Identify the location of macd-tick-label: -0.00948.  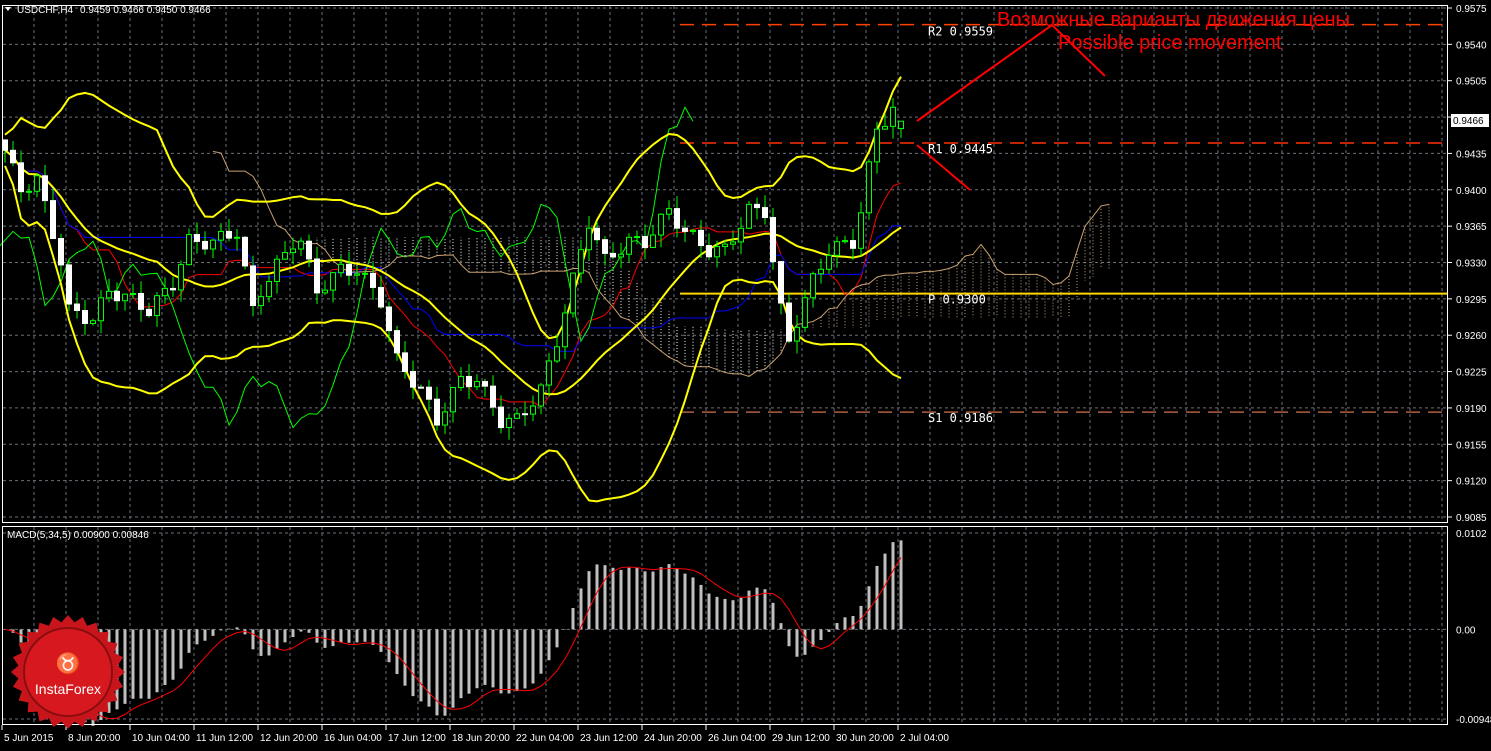
(1473, 720).